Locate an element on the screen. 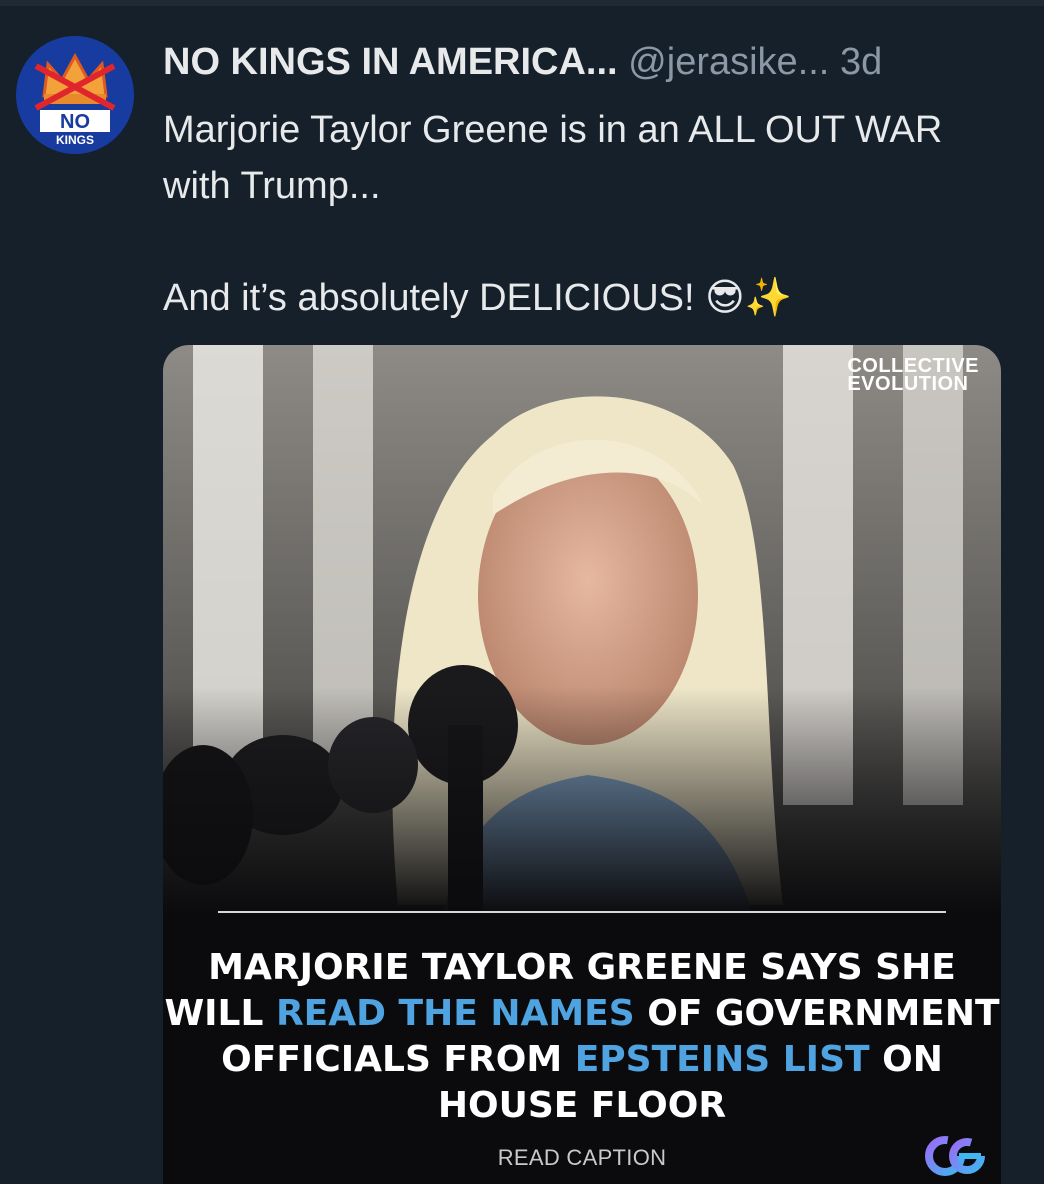 This screenshot has height=1184, width=1044. read-caption-text: READ CAPTION is located at coordinates (582, 1157).